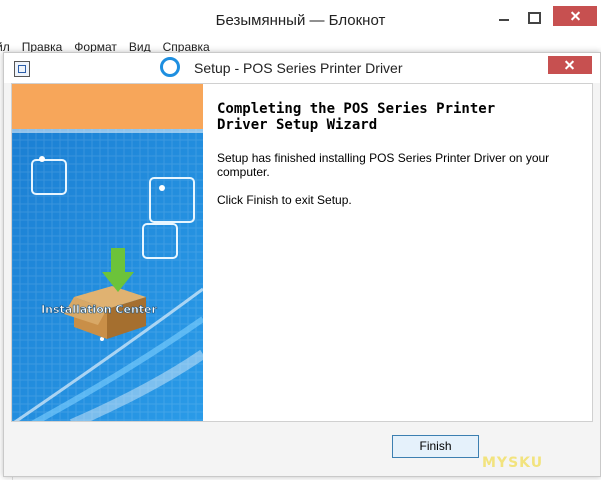  I want to click on notepad-titlebar: Безымянный — Блокнот, so click(300, 20).